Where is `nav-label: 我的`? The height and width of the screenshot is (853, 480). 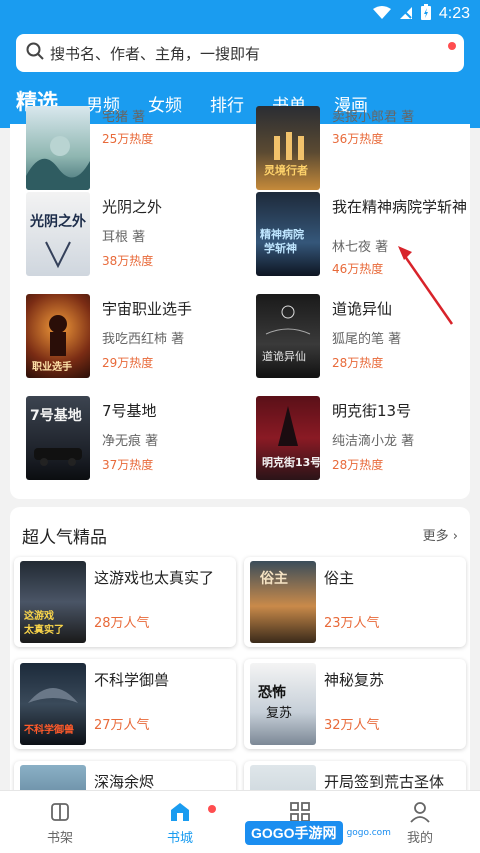 nav-label: 我的 is located at coordinates (419, 838).